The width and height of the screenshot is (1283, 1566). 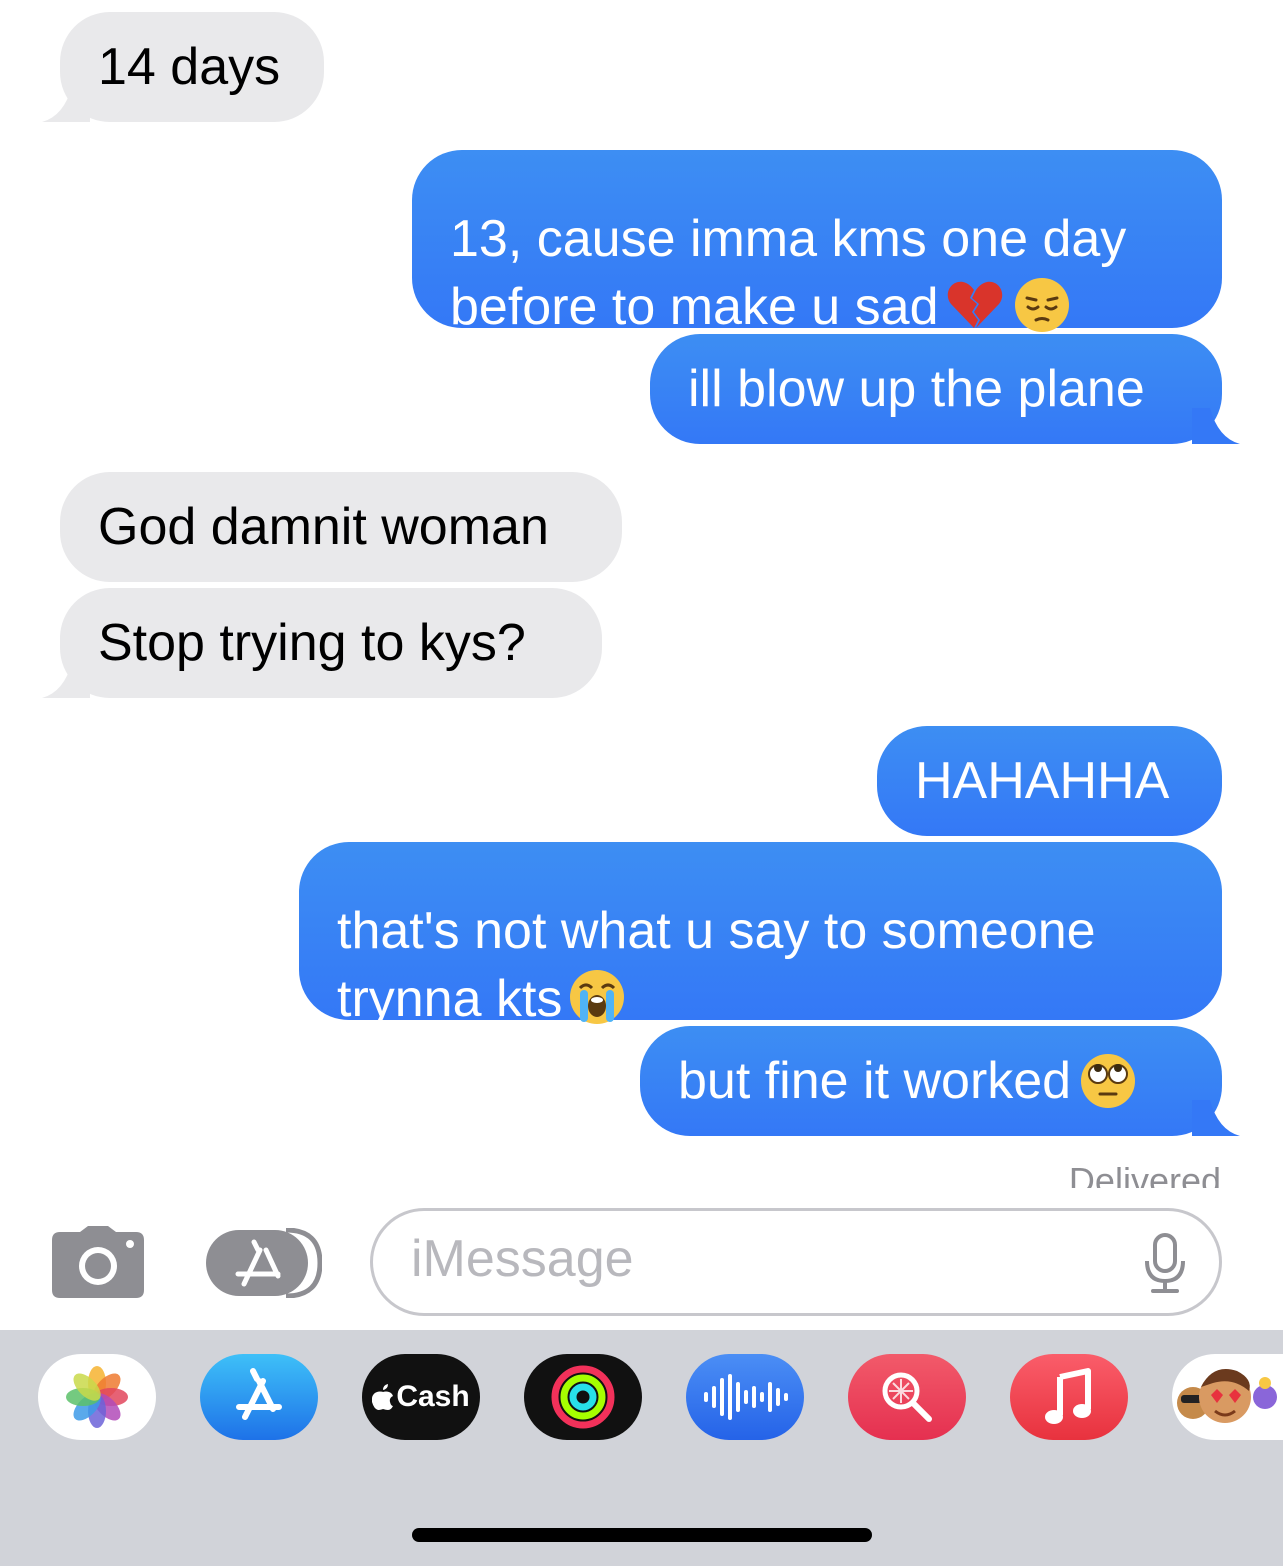 I want to click on message-text: ill blow up the plane, so click(x=916, y=389).